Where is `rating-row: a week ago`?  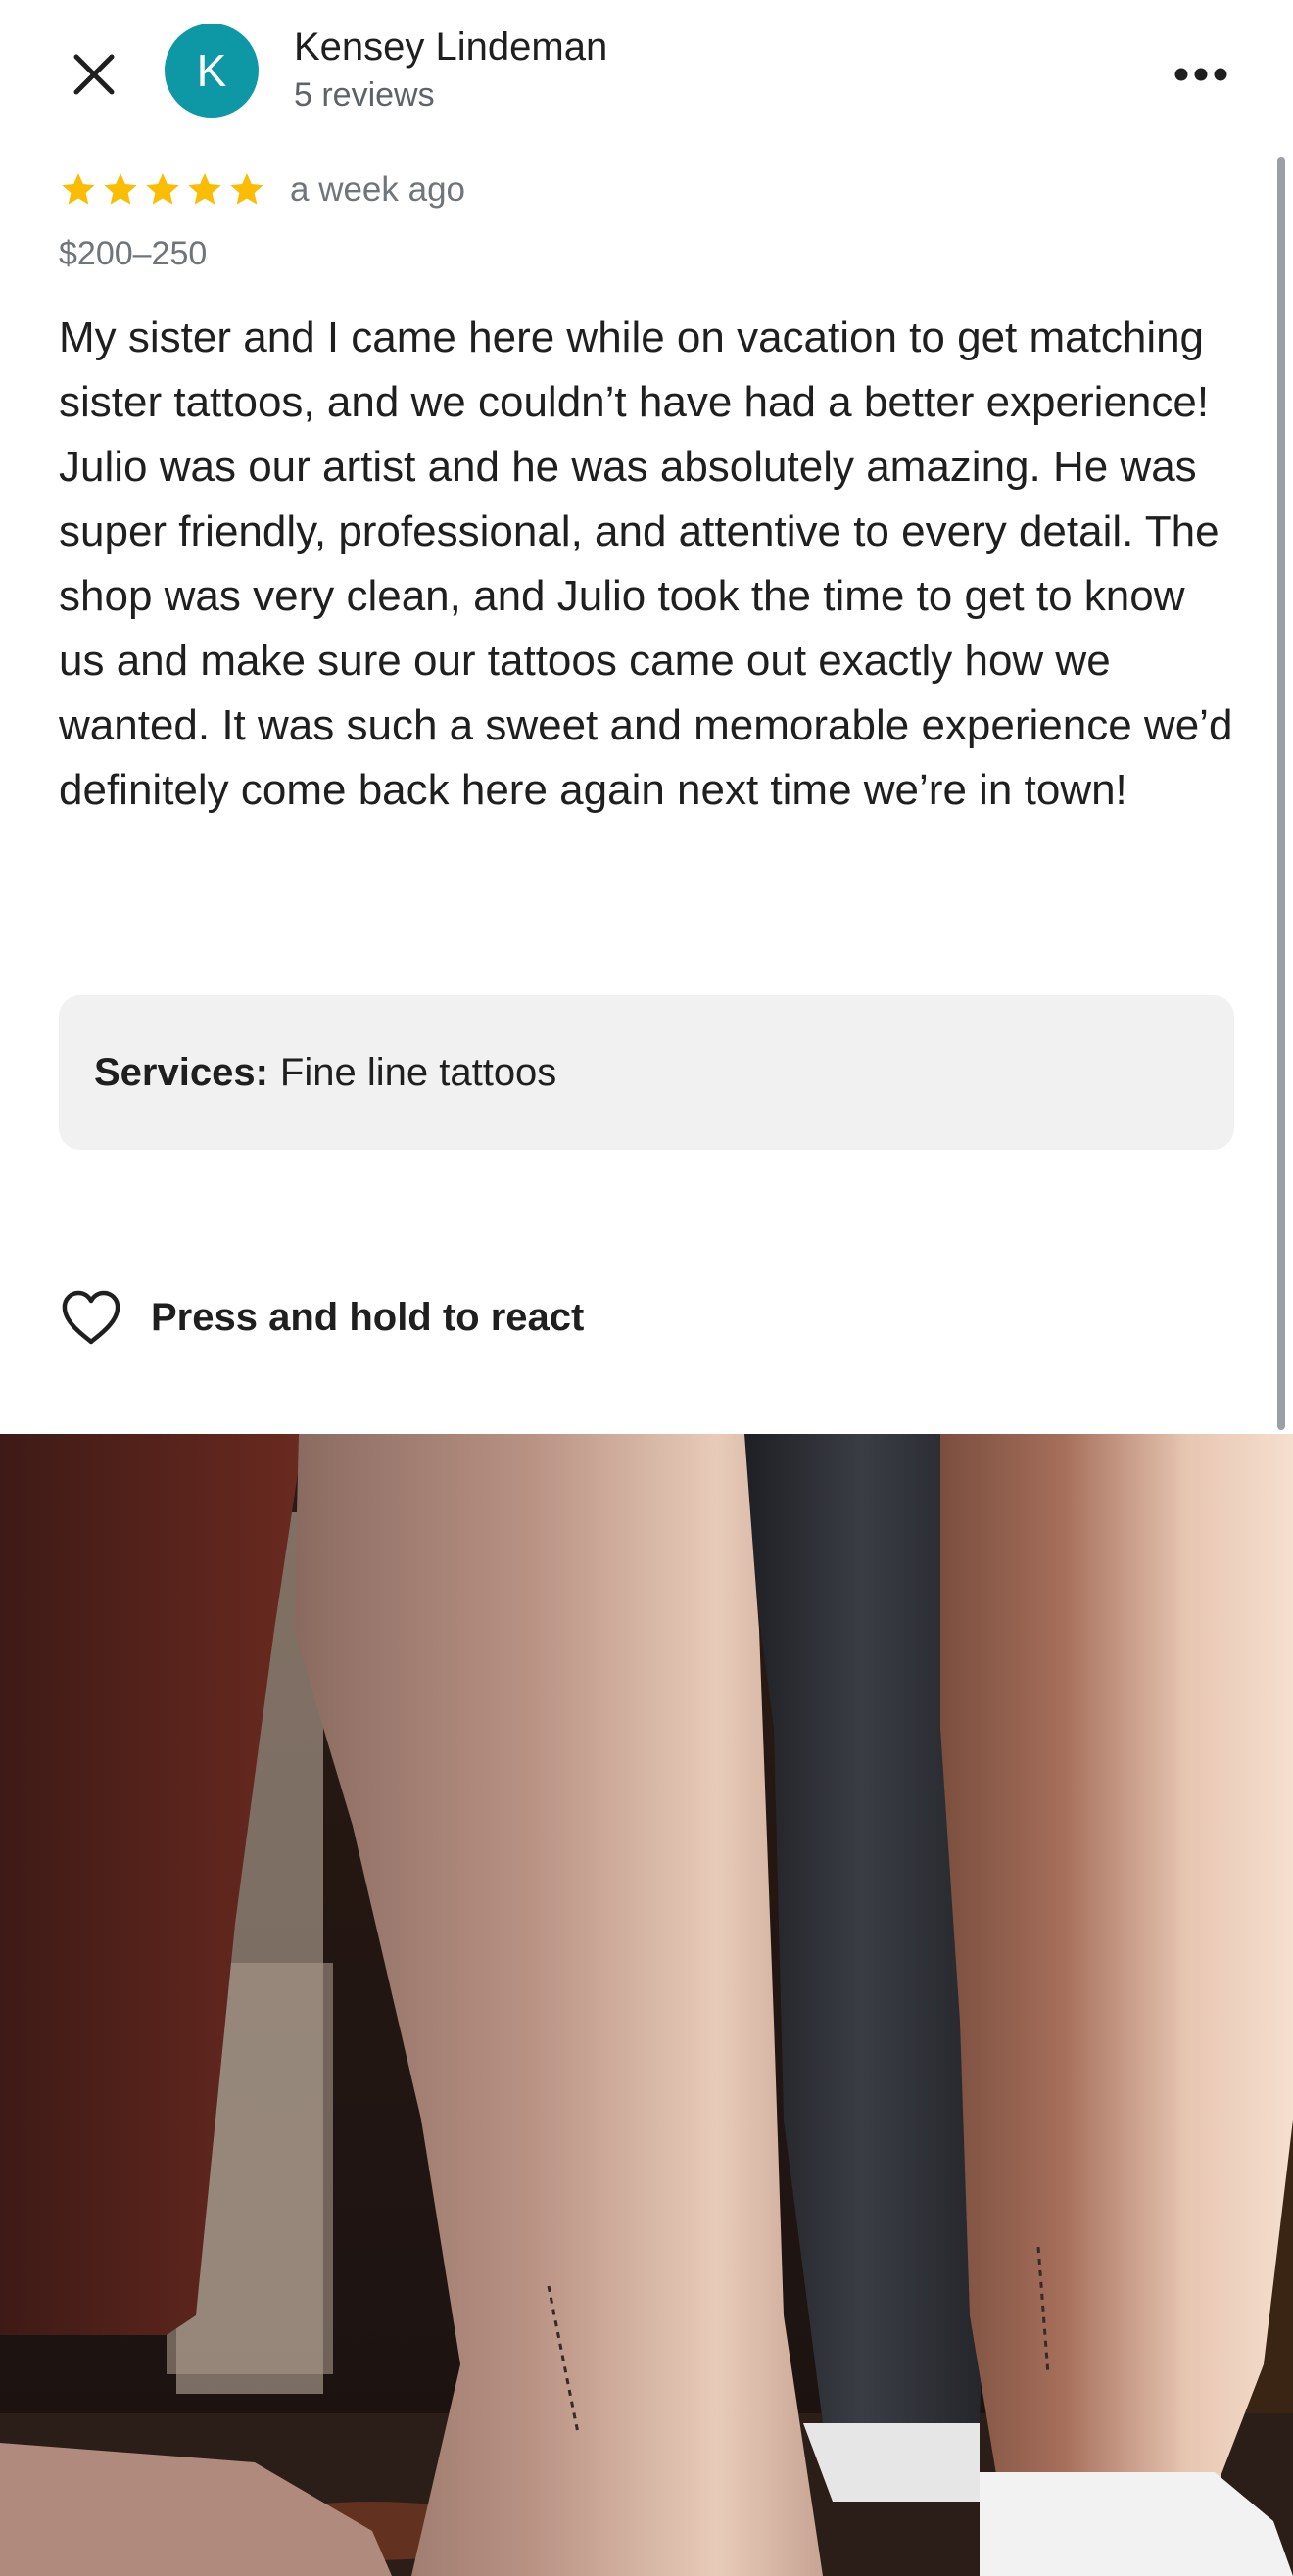
rating-row: a week ago is located at coordinates (262, 191).